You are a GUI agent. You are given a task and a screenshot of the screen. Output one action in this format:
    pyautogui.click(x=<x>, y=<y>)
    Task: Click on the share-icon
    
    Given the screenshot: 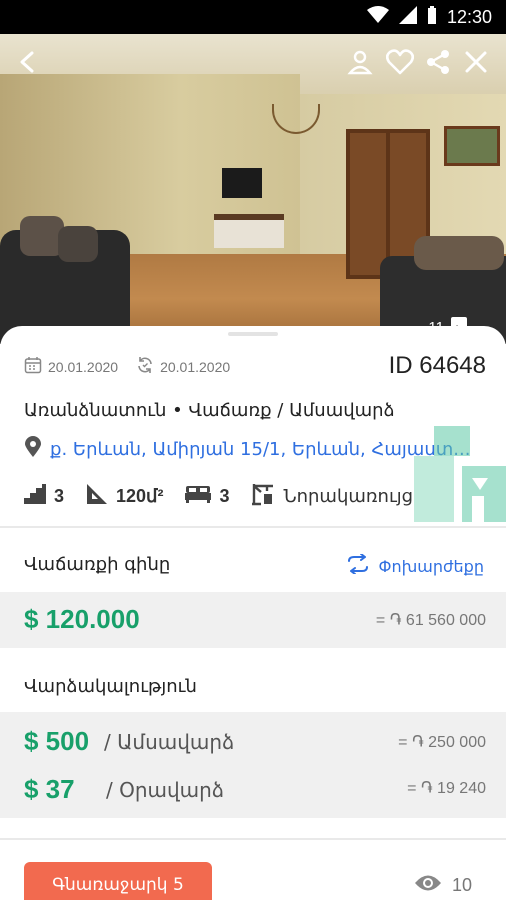 What is the action you would take?
    pyautogui.click(x=438, y=64)
    